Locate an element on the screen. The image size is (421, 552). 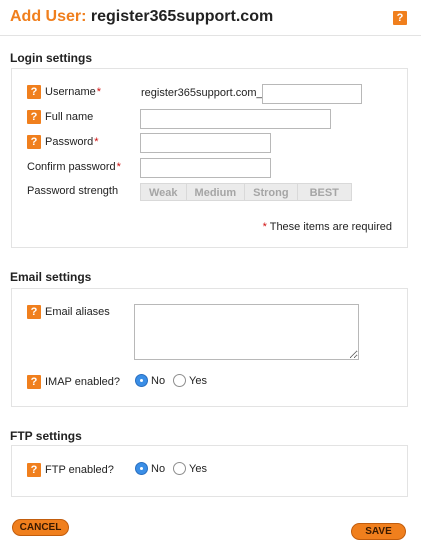
cancel-button: CANCEL is located at coordinates (40, 527).